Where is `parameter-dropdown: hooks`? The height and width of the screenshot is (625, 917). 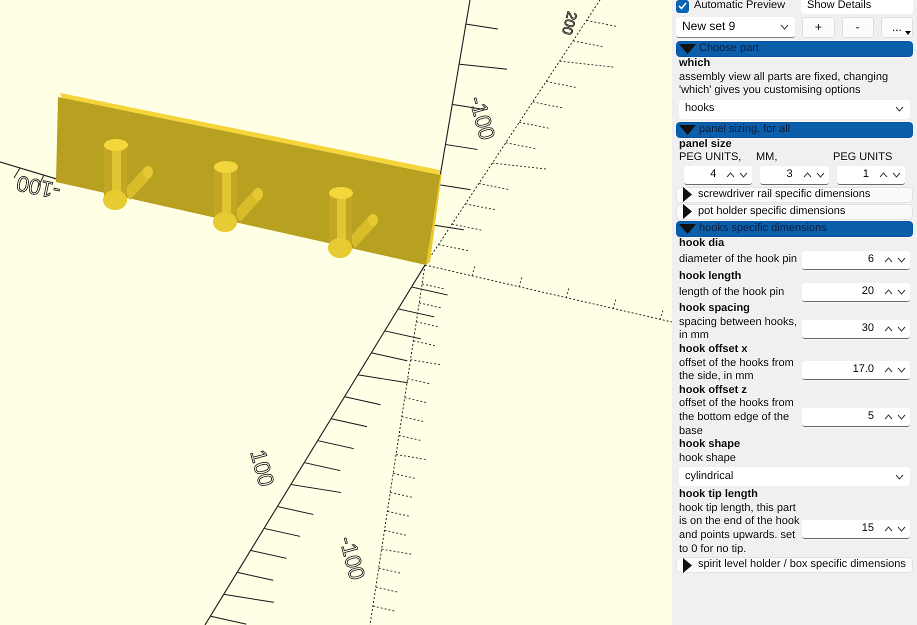
parameter-dropdown: hooks is located at coordinates (794, 109).